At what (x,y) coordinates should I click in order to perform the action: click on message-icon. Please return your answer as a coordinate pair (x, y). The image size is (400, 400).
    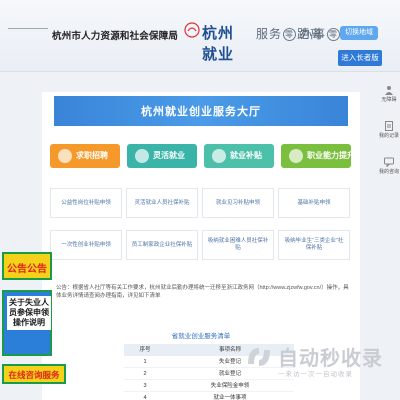
    Looking at the image, I should click on (389, 162).